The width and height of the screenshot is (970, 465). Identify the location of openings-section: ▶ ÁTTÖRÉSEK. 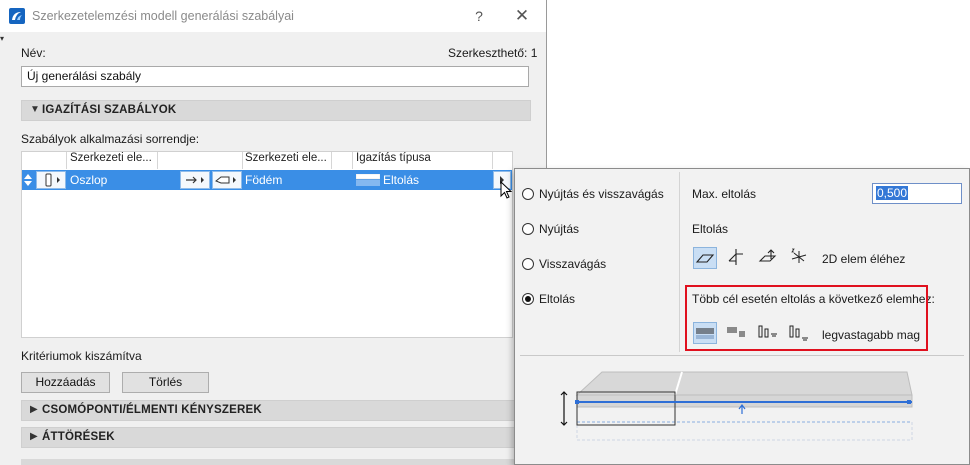
(276, 437).